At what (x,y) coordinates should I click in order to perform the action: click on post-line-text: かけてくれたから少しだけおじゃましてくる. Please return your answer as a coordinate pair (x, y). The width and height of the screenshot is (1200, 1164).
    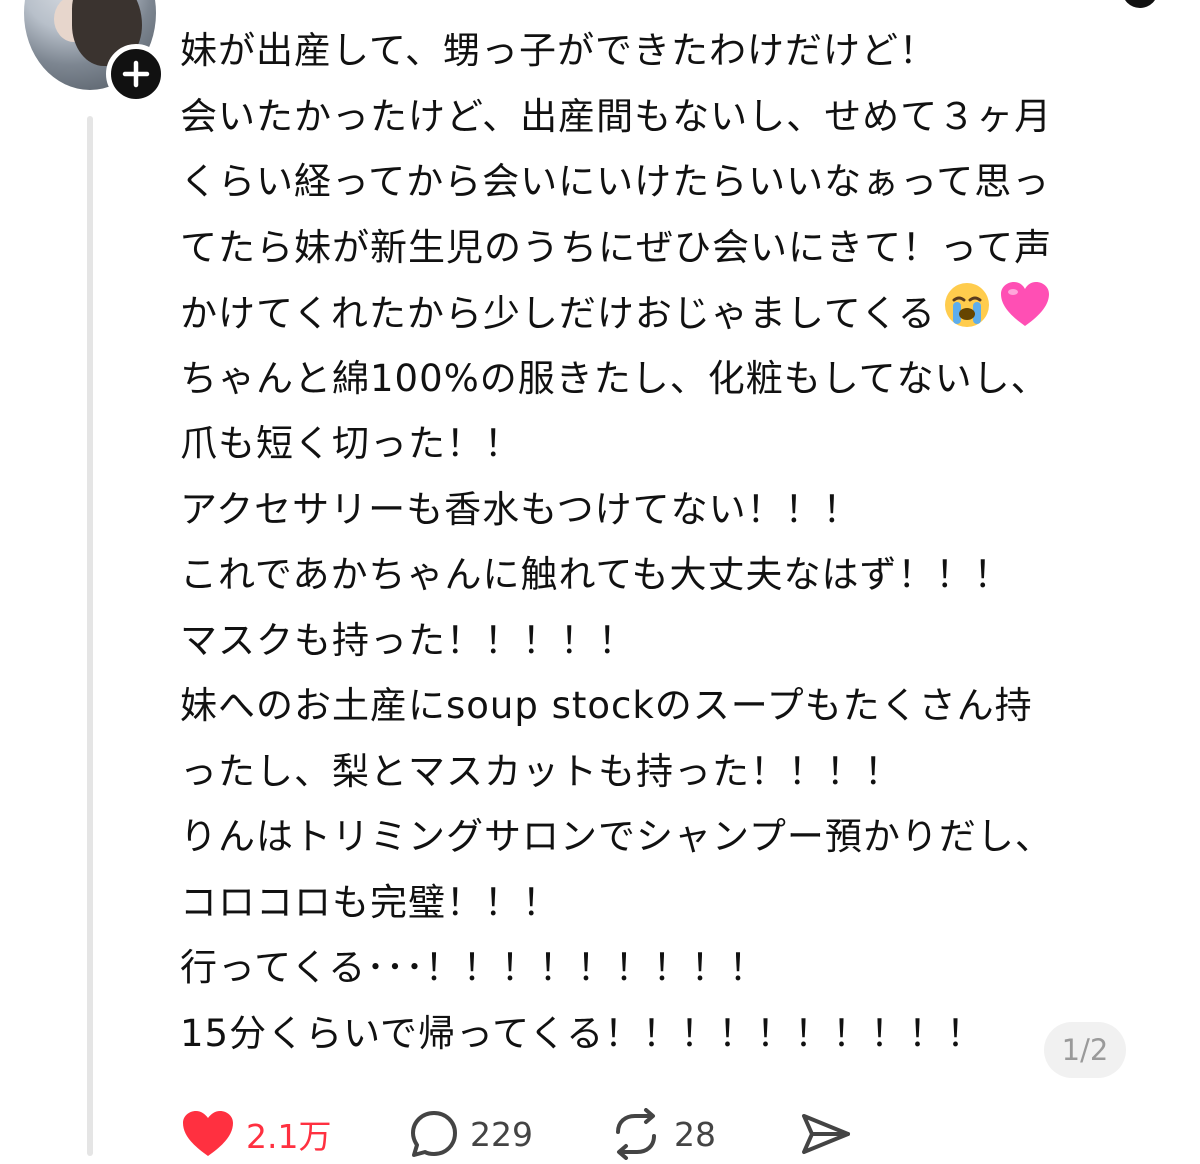
    Looking at the image, I should click on (558, 313).